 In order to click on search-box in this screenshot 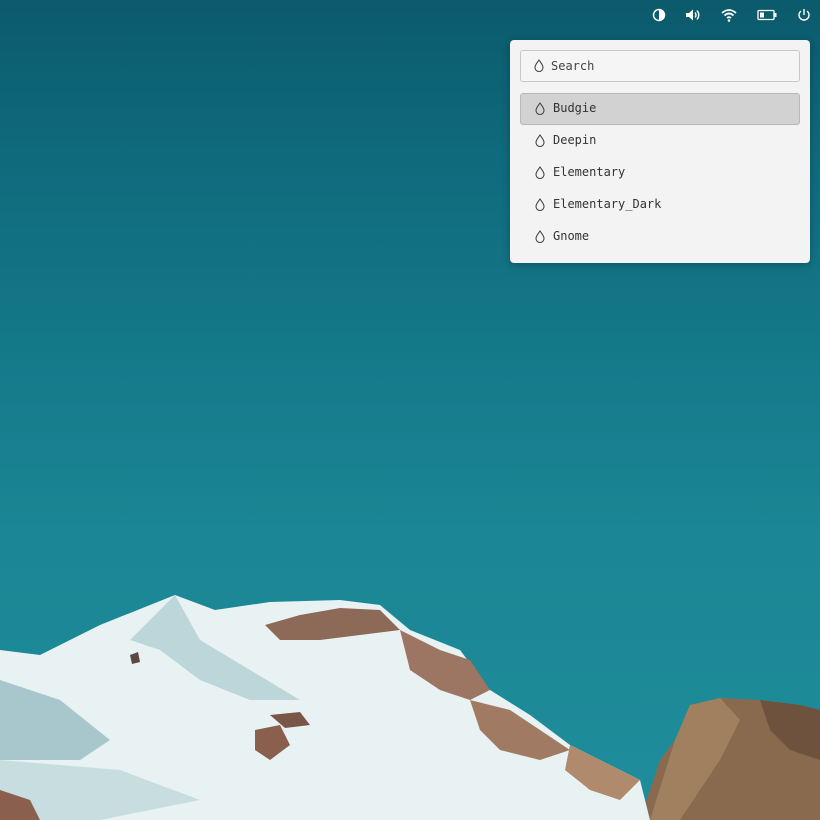, I will do `click(660, 66)`.